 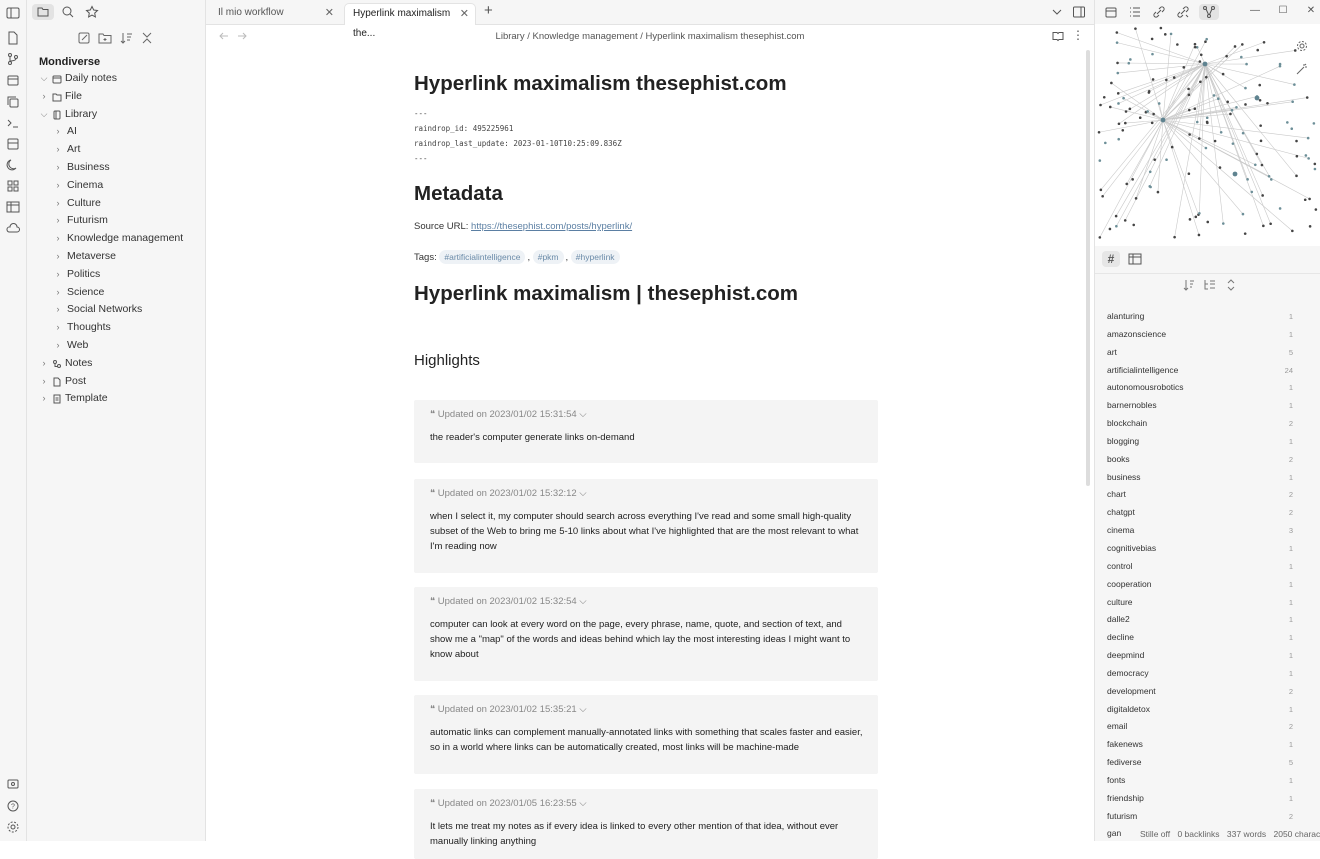 What do you see at coordinates (1207, 799) in the screenshot?
I see `tag-item-friendship: friendship1` at bounding box center [1207, 799].